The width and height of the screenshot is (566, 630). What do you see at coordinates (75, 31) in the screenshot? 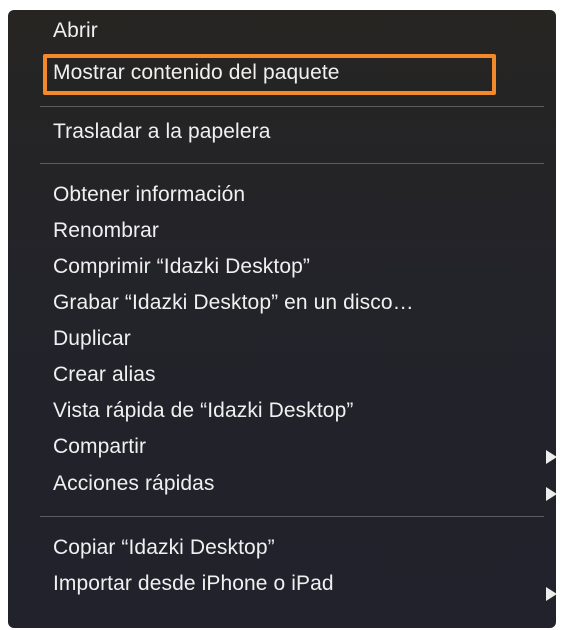
I see `menu-item-abrir: Abrir` at bounding box center [75, 31].